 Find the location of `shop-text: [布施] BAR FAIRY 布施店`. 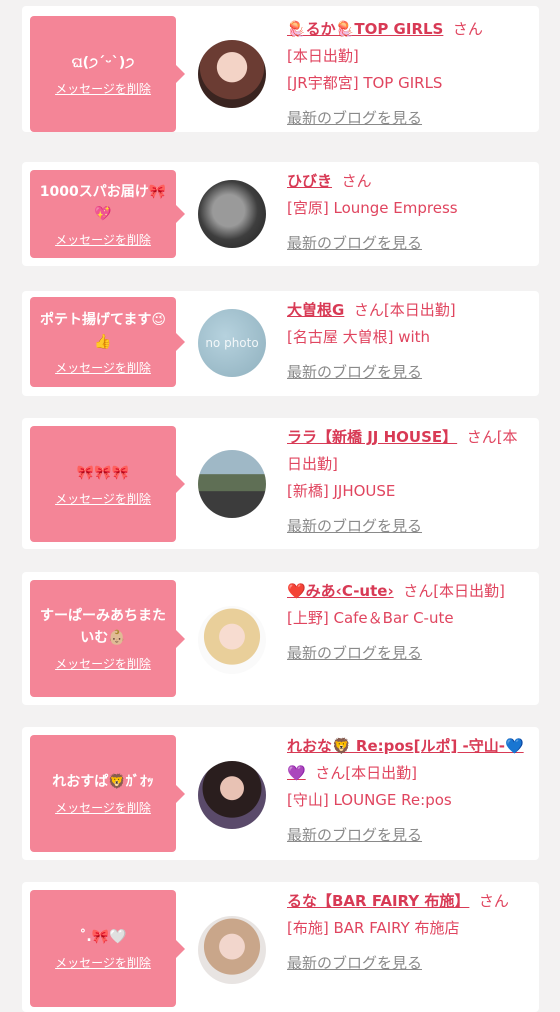

shop-text: [布施] BAR FAIRY 布施店 is located at coordinates (373, 928).